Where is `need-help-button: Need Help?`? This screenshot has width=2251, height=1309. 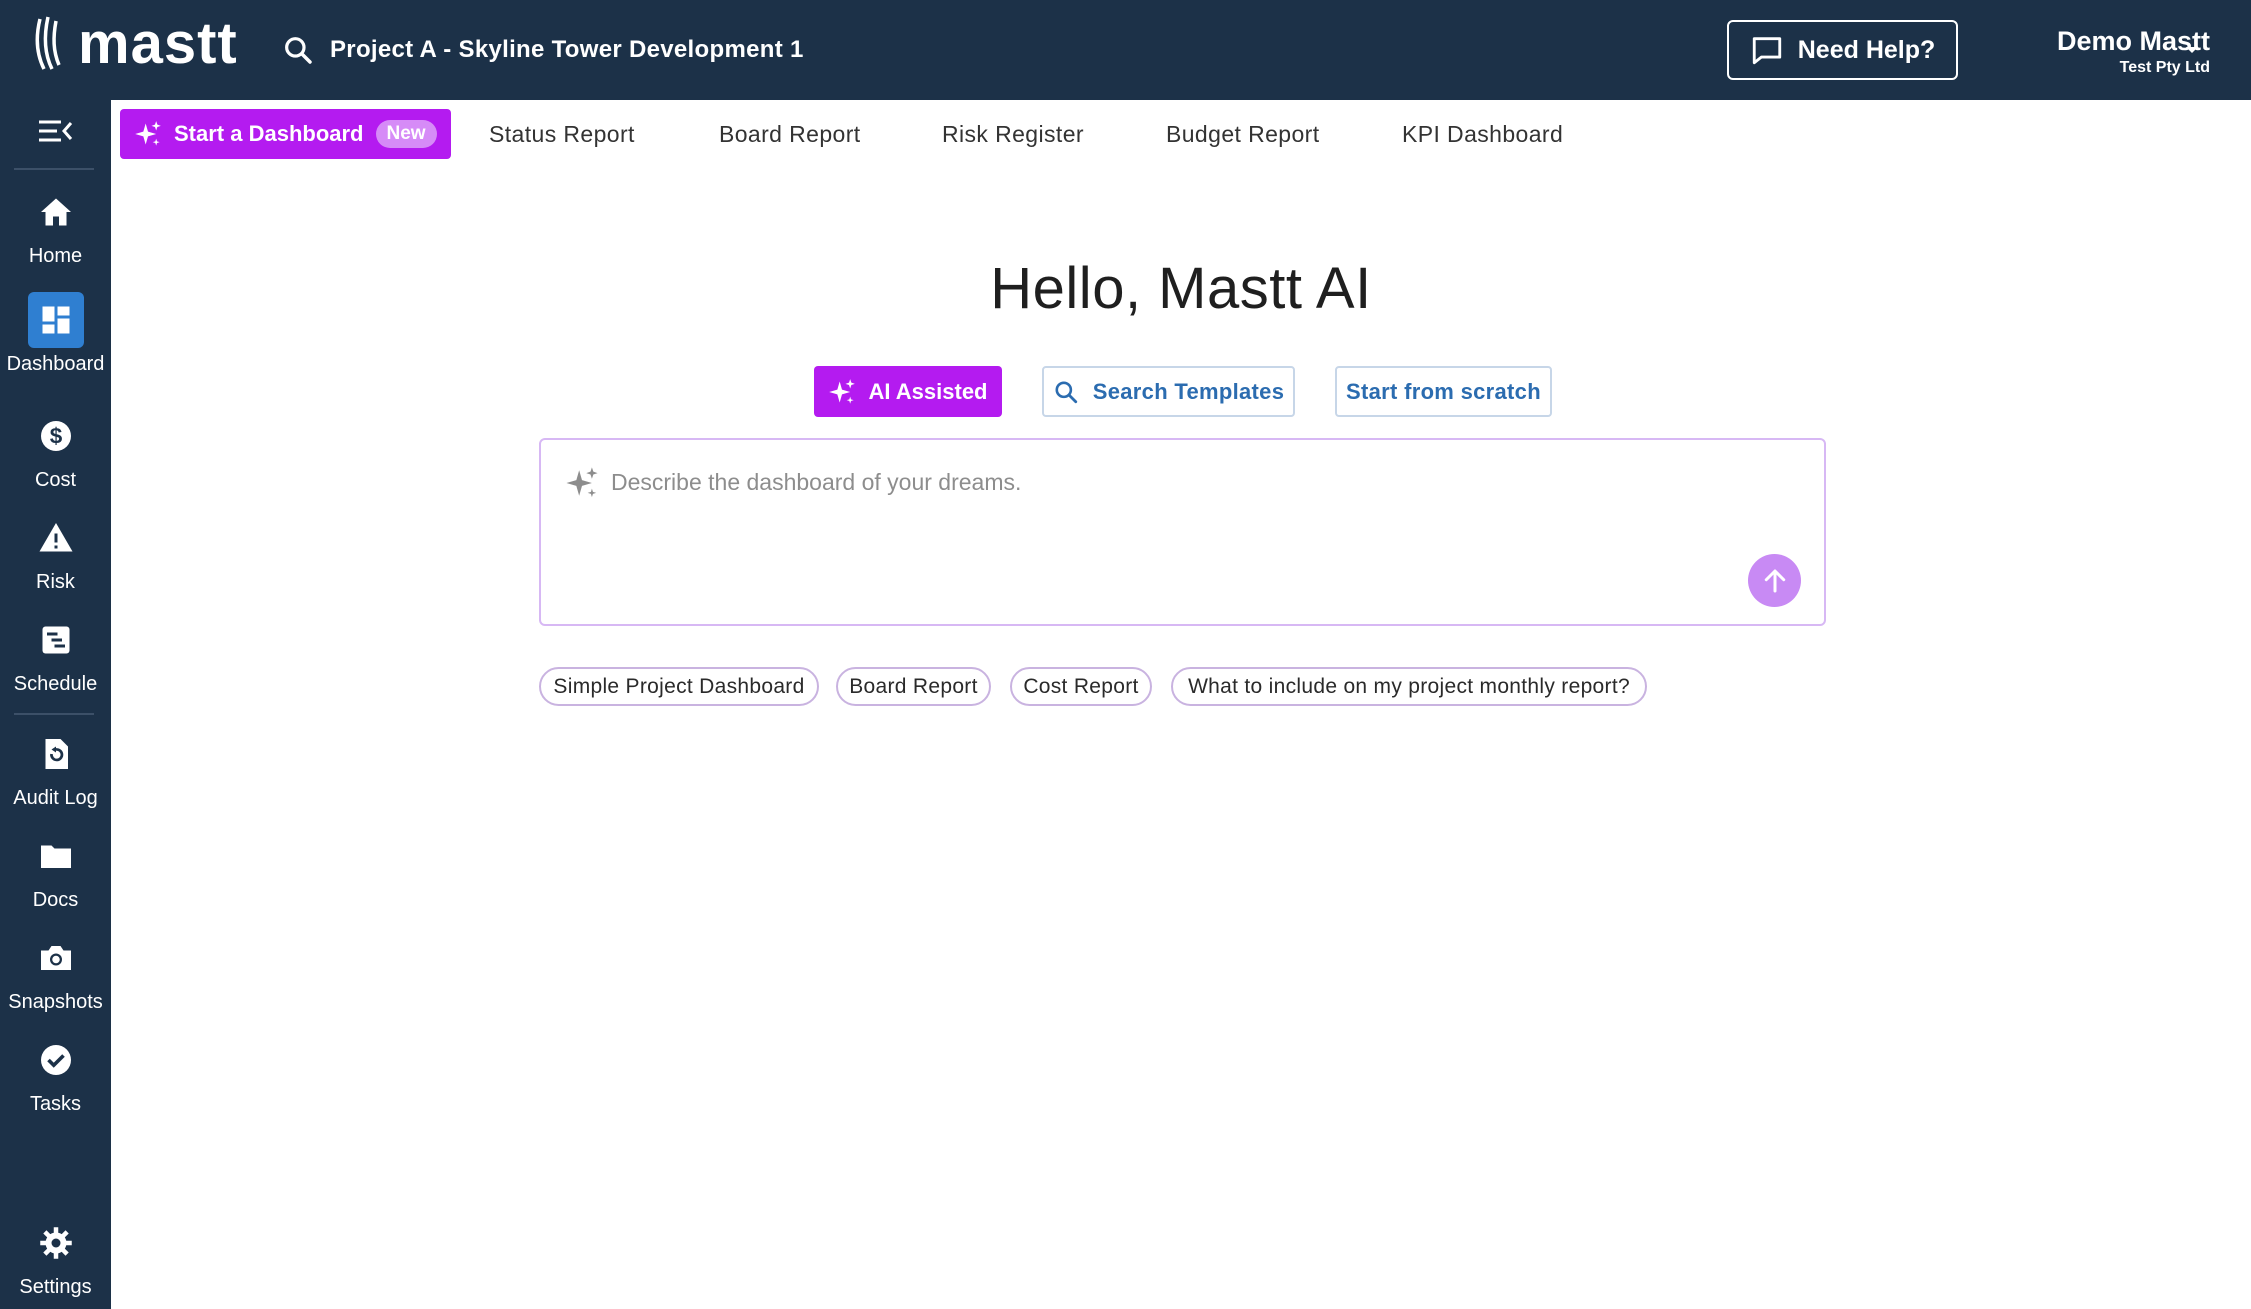
need-help-button: Need Help? is located at coordinates (1842, 50).